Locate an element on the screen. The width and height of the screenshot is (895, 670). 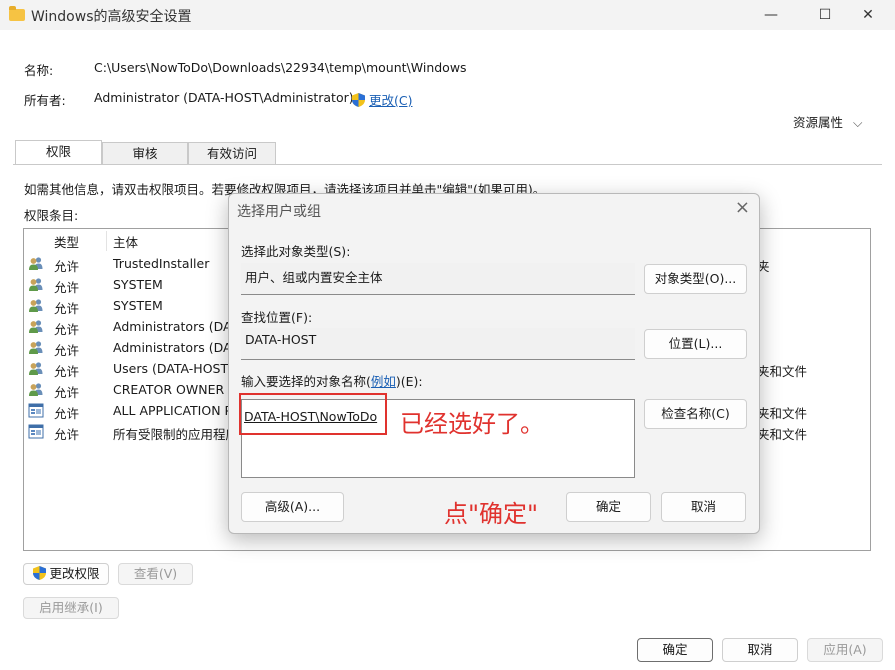
location-value: DATA-HOST is located at coordinates (281, 339).